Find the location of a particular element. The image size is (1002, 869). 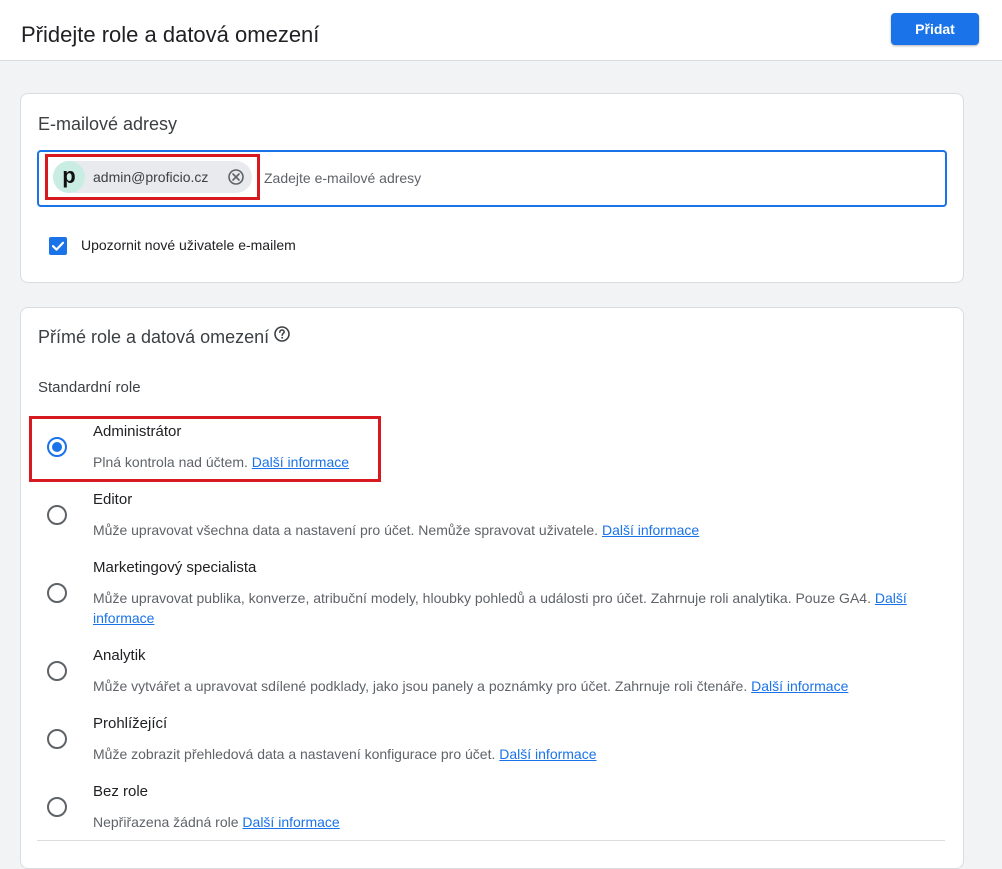

role-name: Bez role is located at coordinates (121, 791).